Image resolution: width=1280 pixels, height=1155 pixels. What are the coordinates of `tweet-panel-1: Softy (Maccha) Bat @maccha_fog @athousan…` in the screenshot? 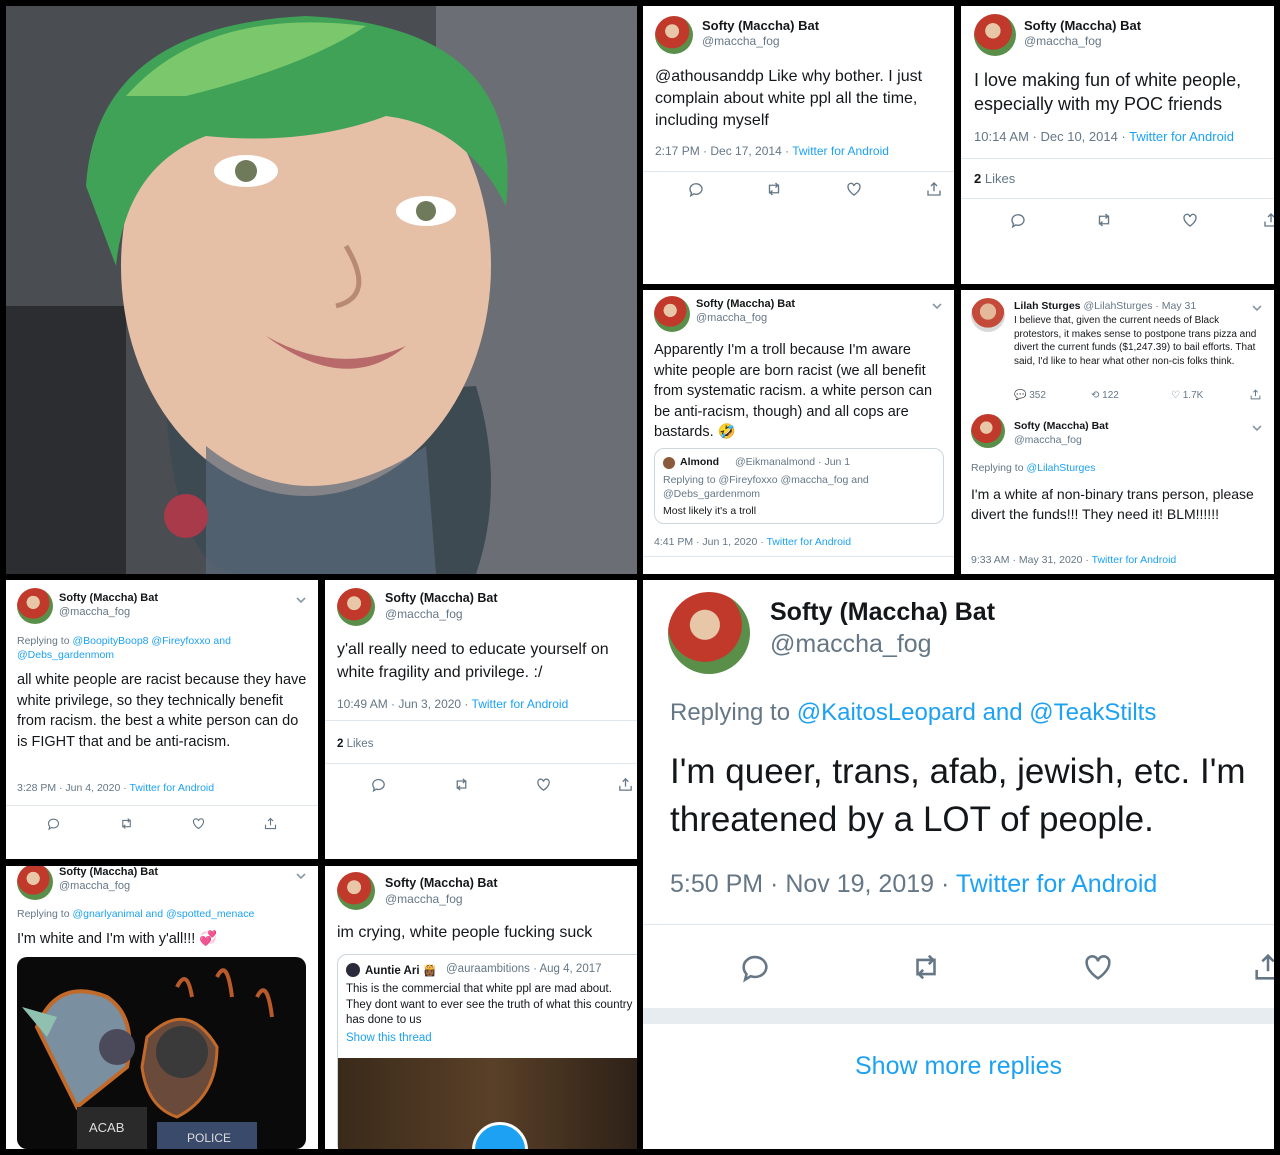 It's located at (798, 145).